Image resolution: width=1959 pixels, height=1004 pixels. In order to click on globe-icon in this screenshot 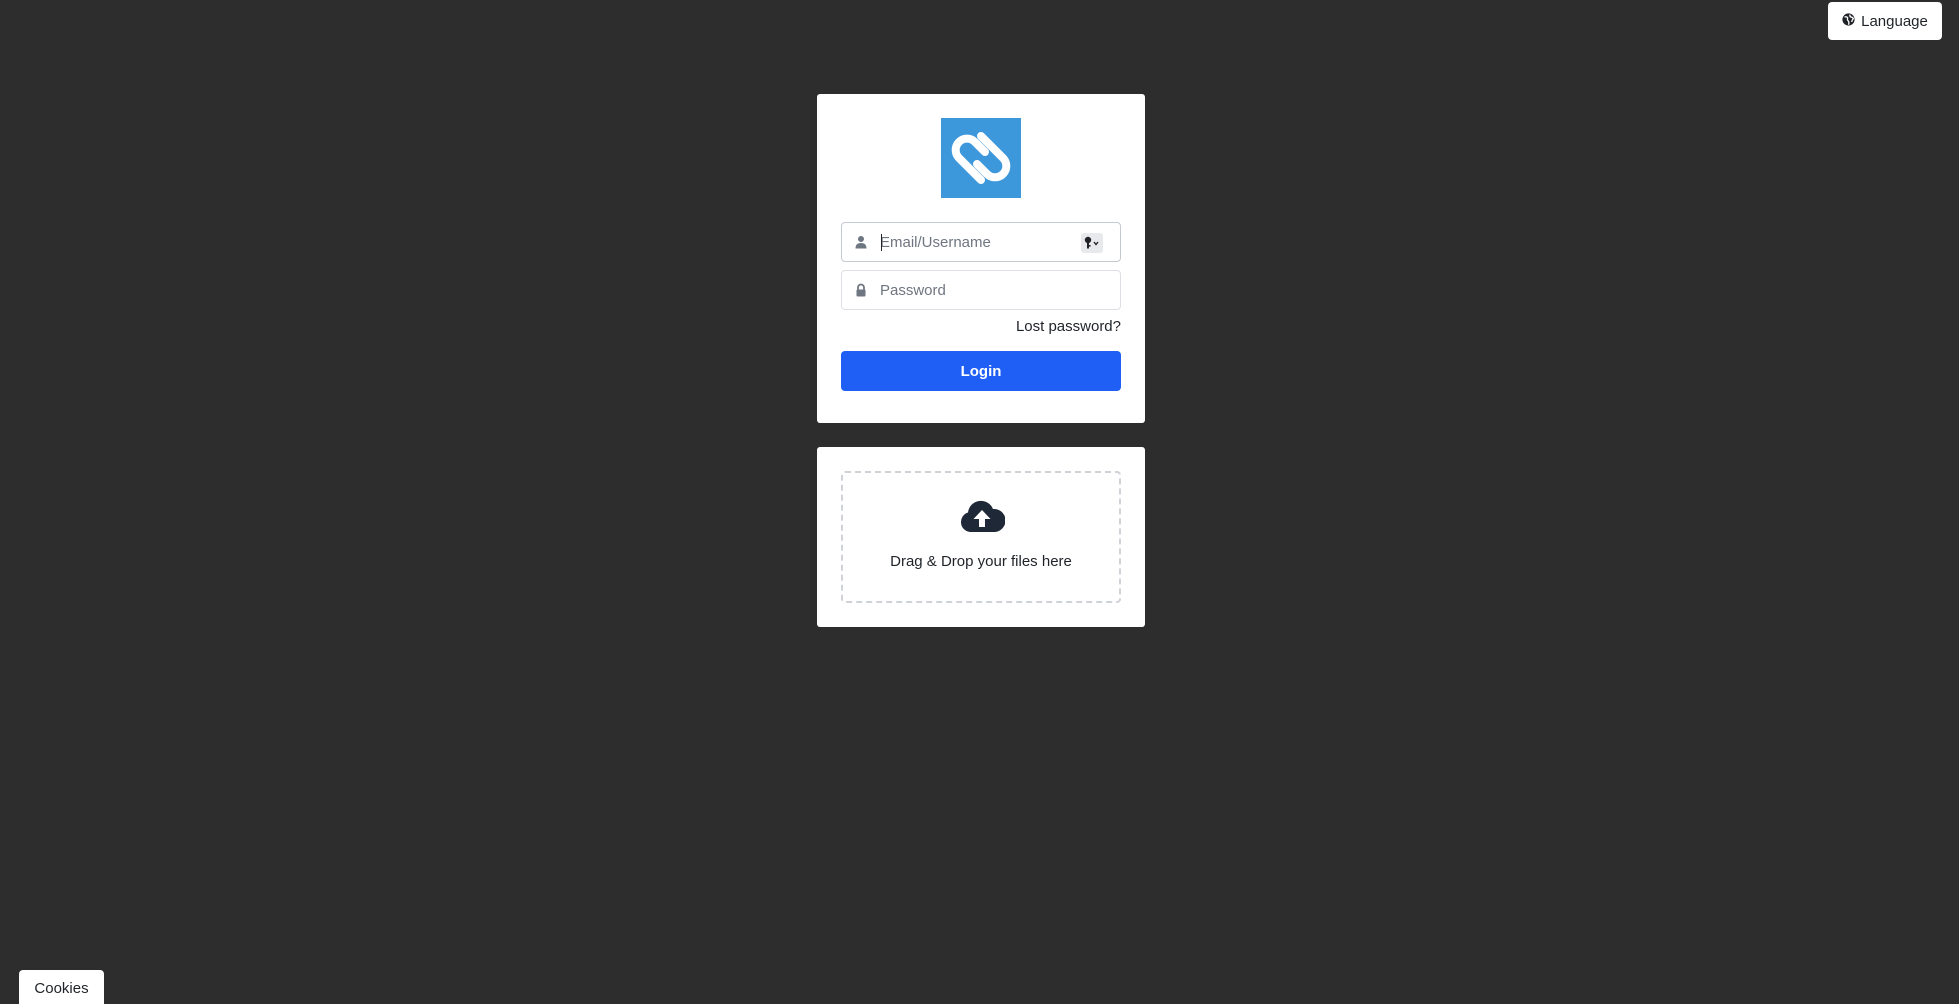, I will do `click(1848, 21)`.